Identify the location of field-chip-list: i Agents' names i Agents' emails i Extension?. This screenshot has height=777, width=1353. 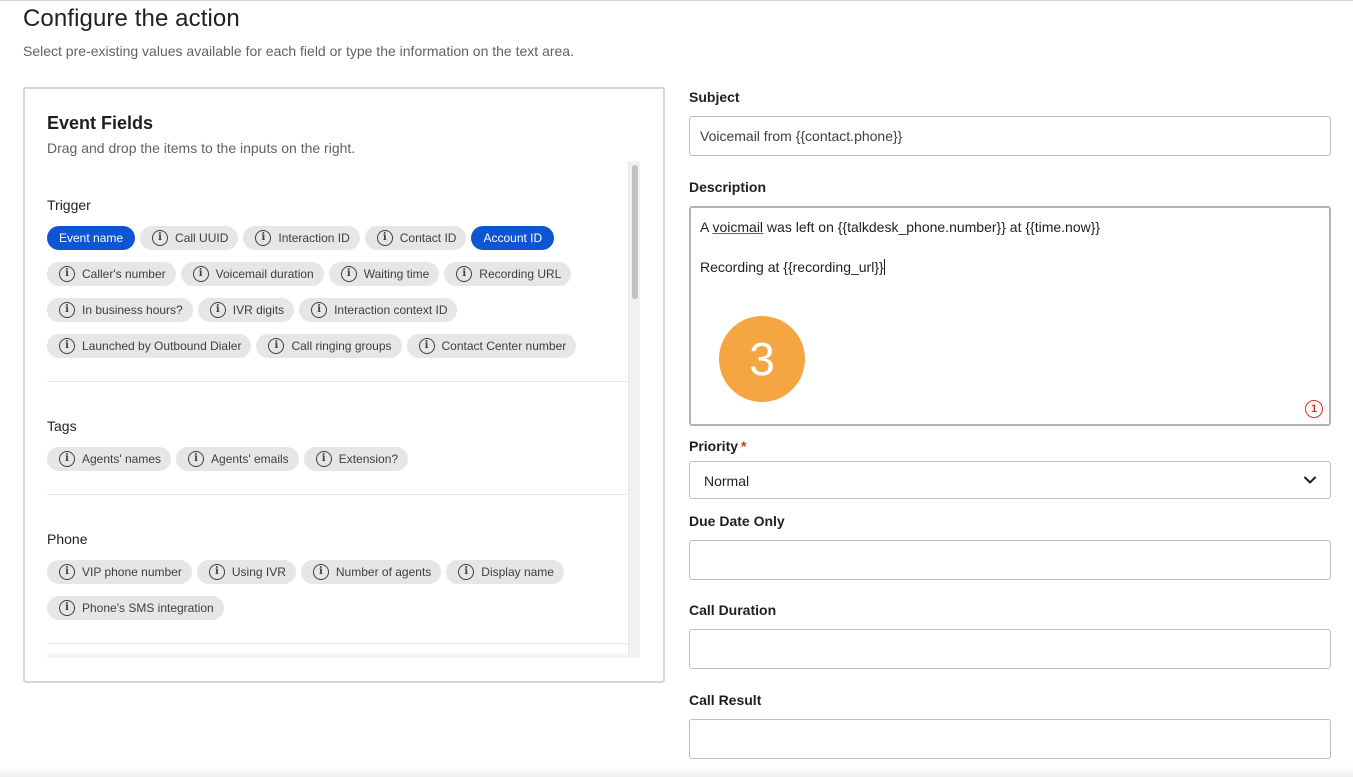
(327, 459).